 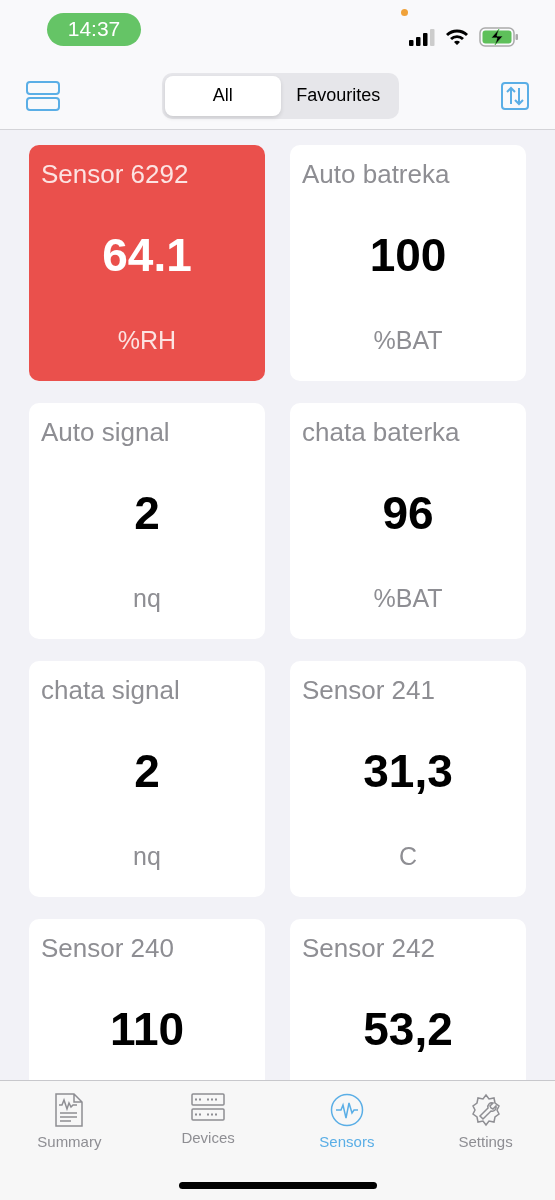 I want to click on sensor-card: Auto signal 2 nq, so click(x=147, y=521).